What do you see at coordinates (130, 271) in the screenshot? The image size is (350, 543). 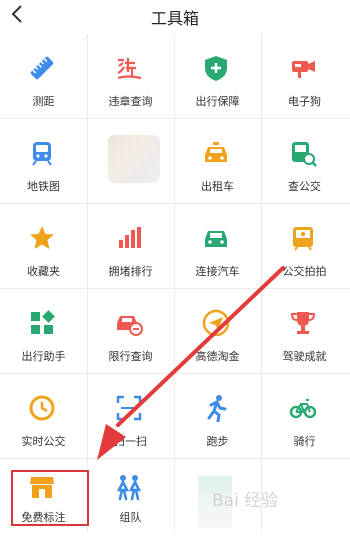 I see `tool-label: 拥堵排行` at bounding box center [130, 271].